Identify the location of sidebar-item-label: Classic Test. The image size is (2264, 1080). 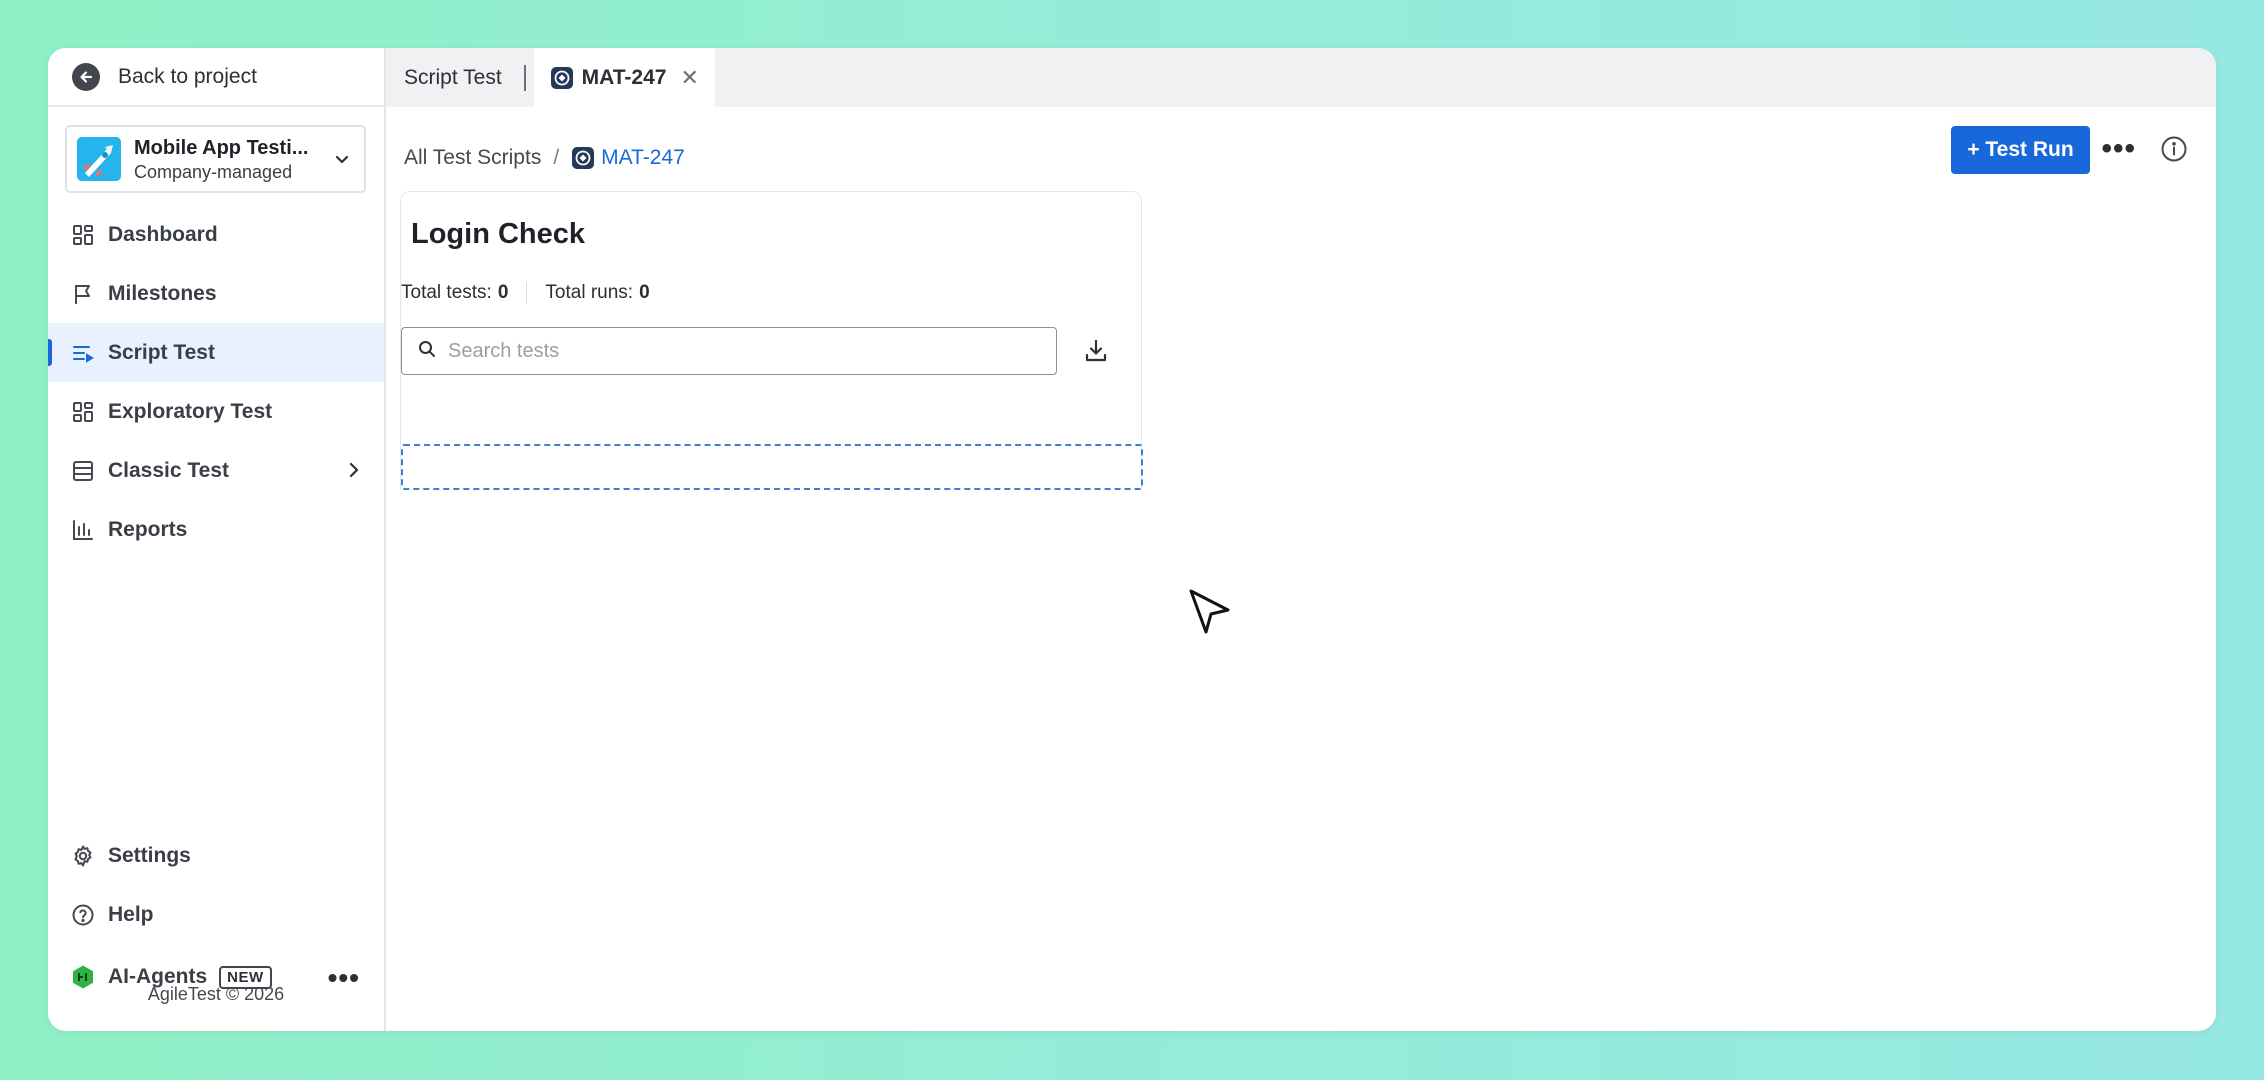
(169, 470).